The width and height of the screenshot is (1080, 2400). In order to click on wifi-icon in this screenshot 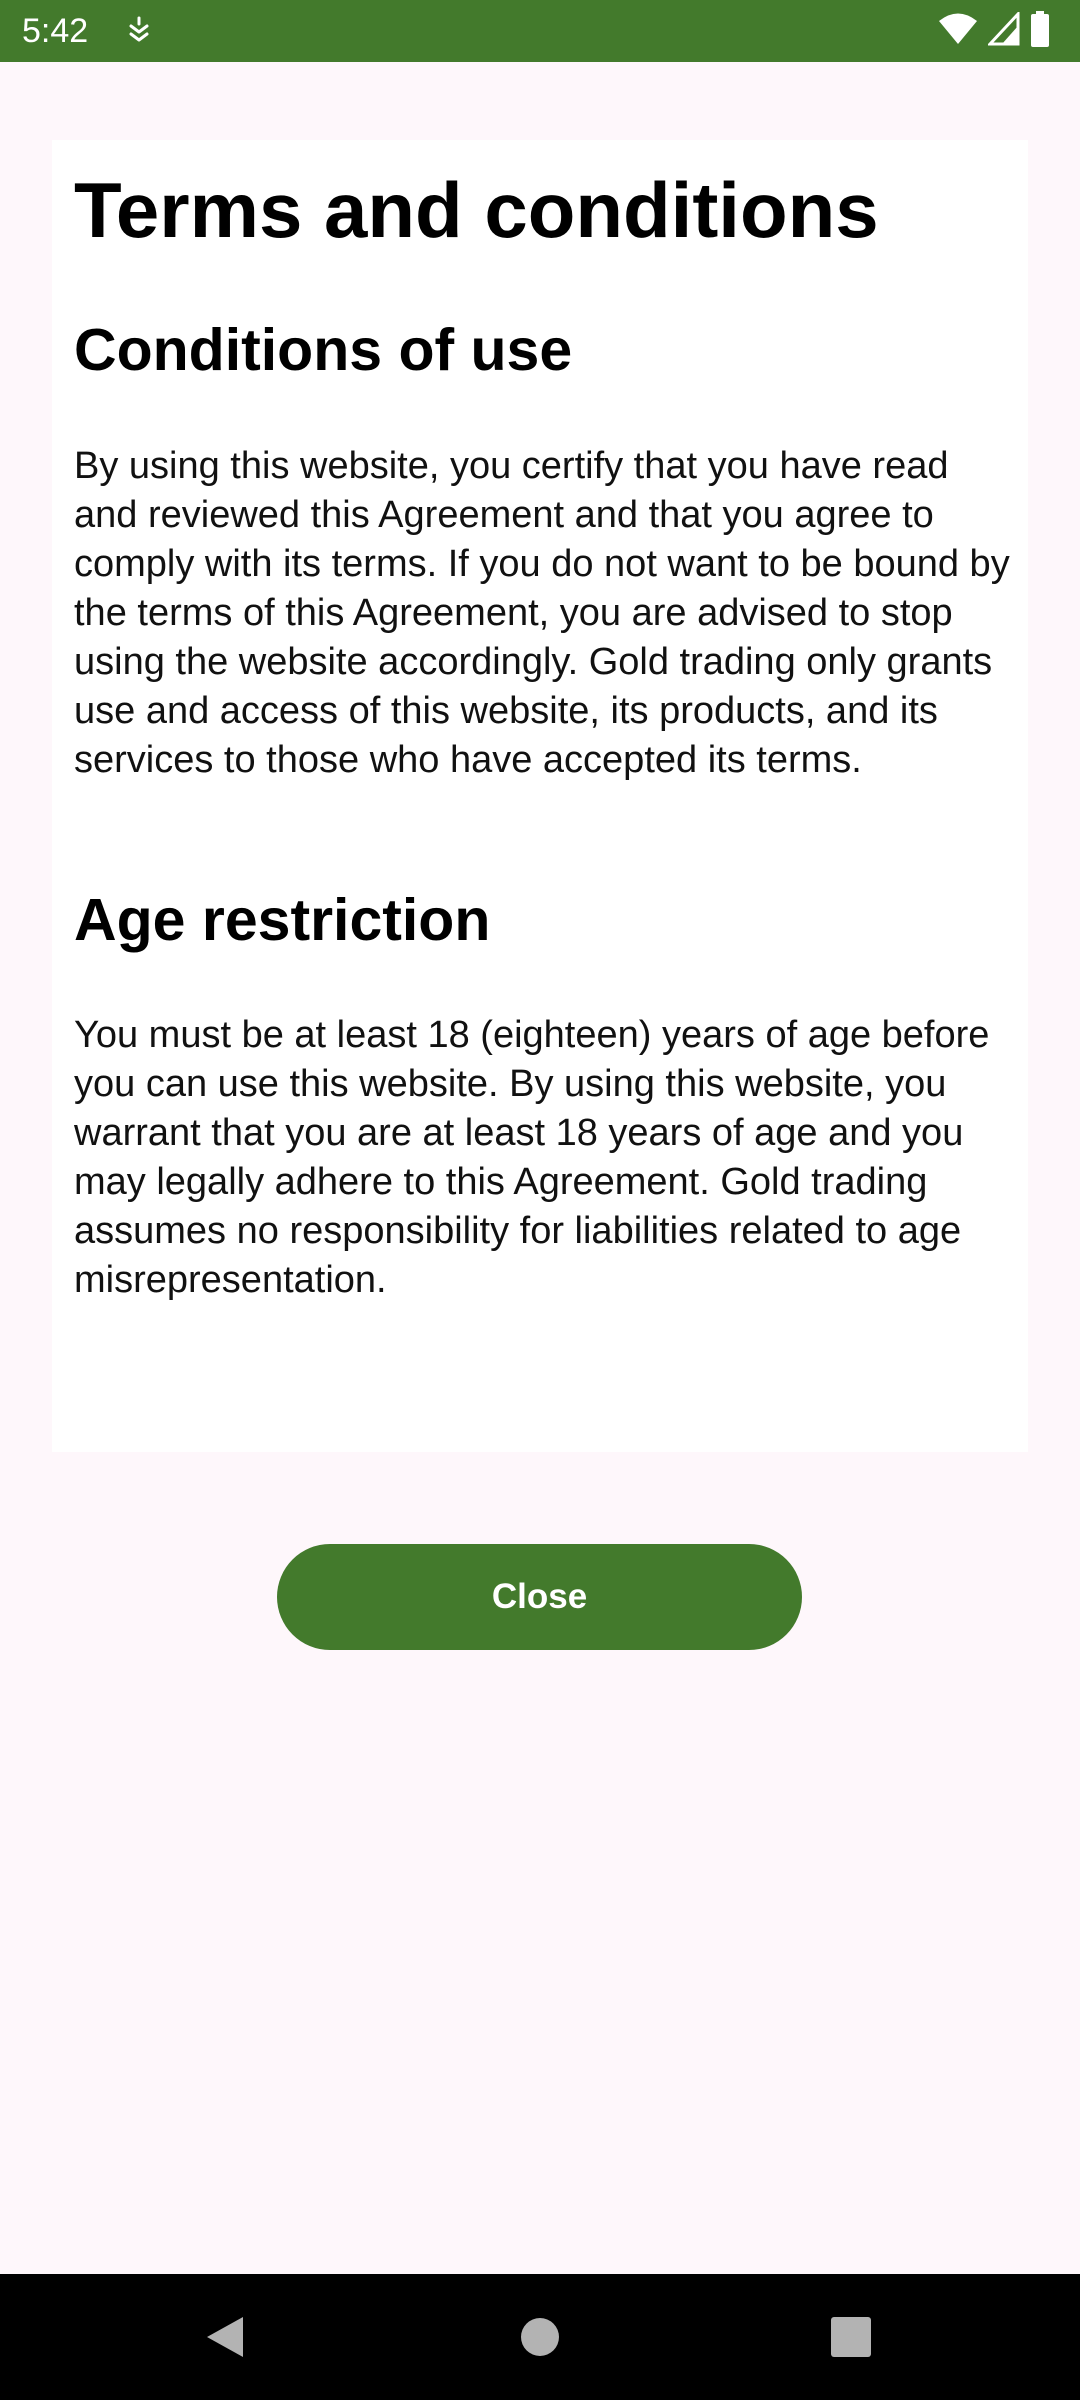, I will do `click(958, 31)`.